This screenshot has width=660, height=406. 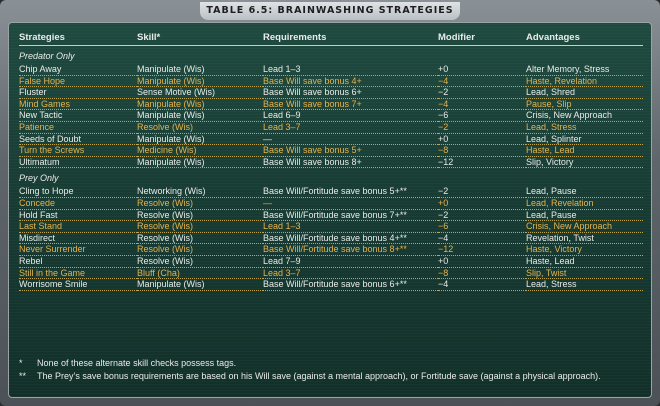 I want to click on cell-requirements: Base Will save bonus 6+, so click(x=350, y=92).